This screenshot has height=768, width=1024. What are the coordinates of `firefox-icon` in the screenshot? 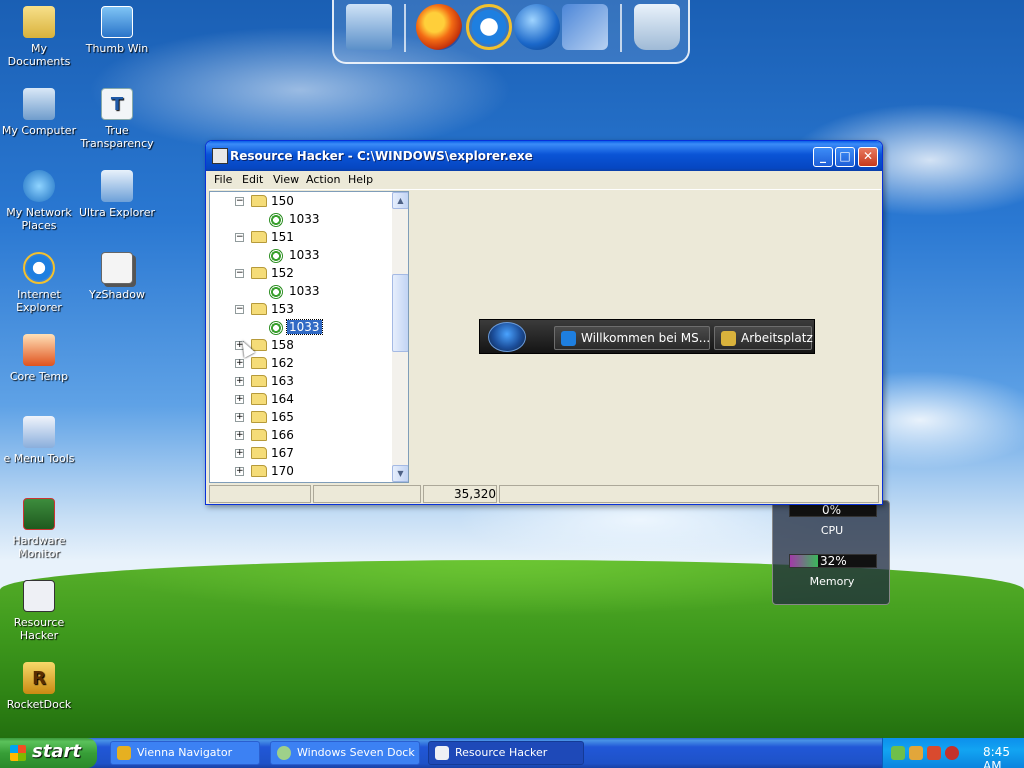 It's located at (439, 27).